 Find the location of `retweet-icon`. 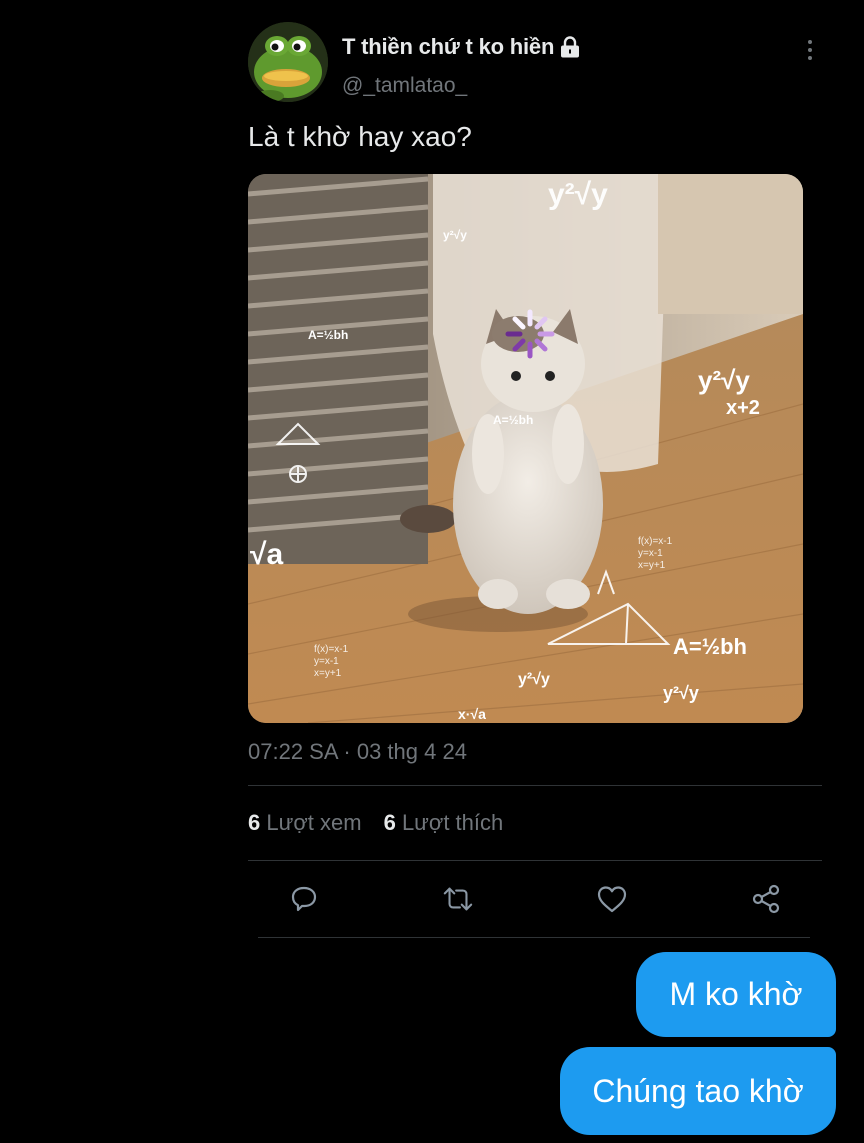

retweet-icon is located at coordinates (458, 899).